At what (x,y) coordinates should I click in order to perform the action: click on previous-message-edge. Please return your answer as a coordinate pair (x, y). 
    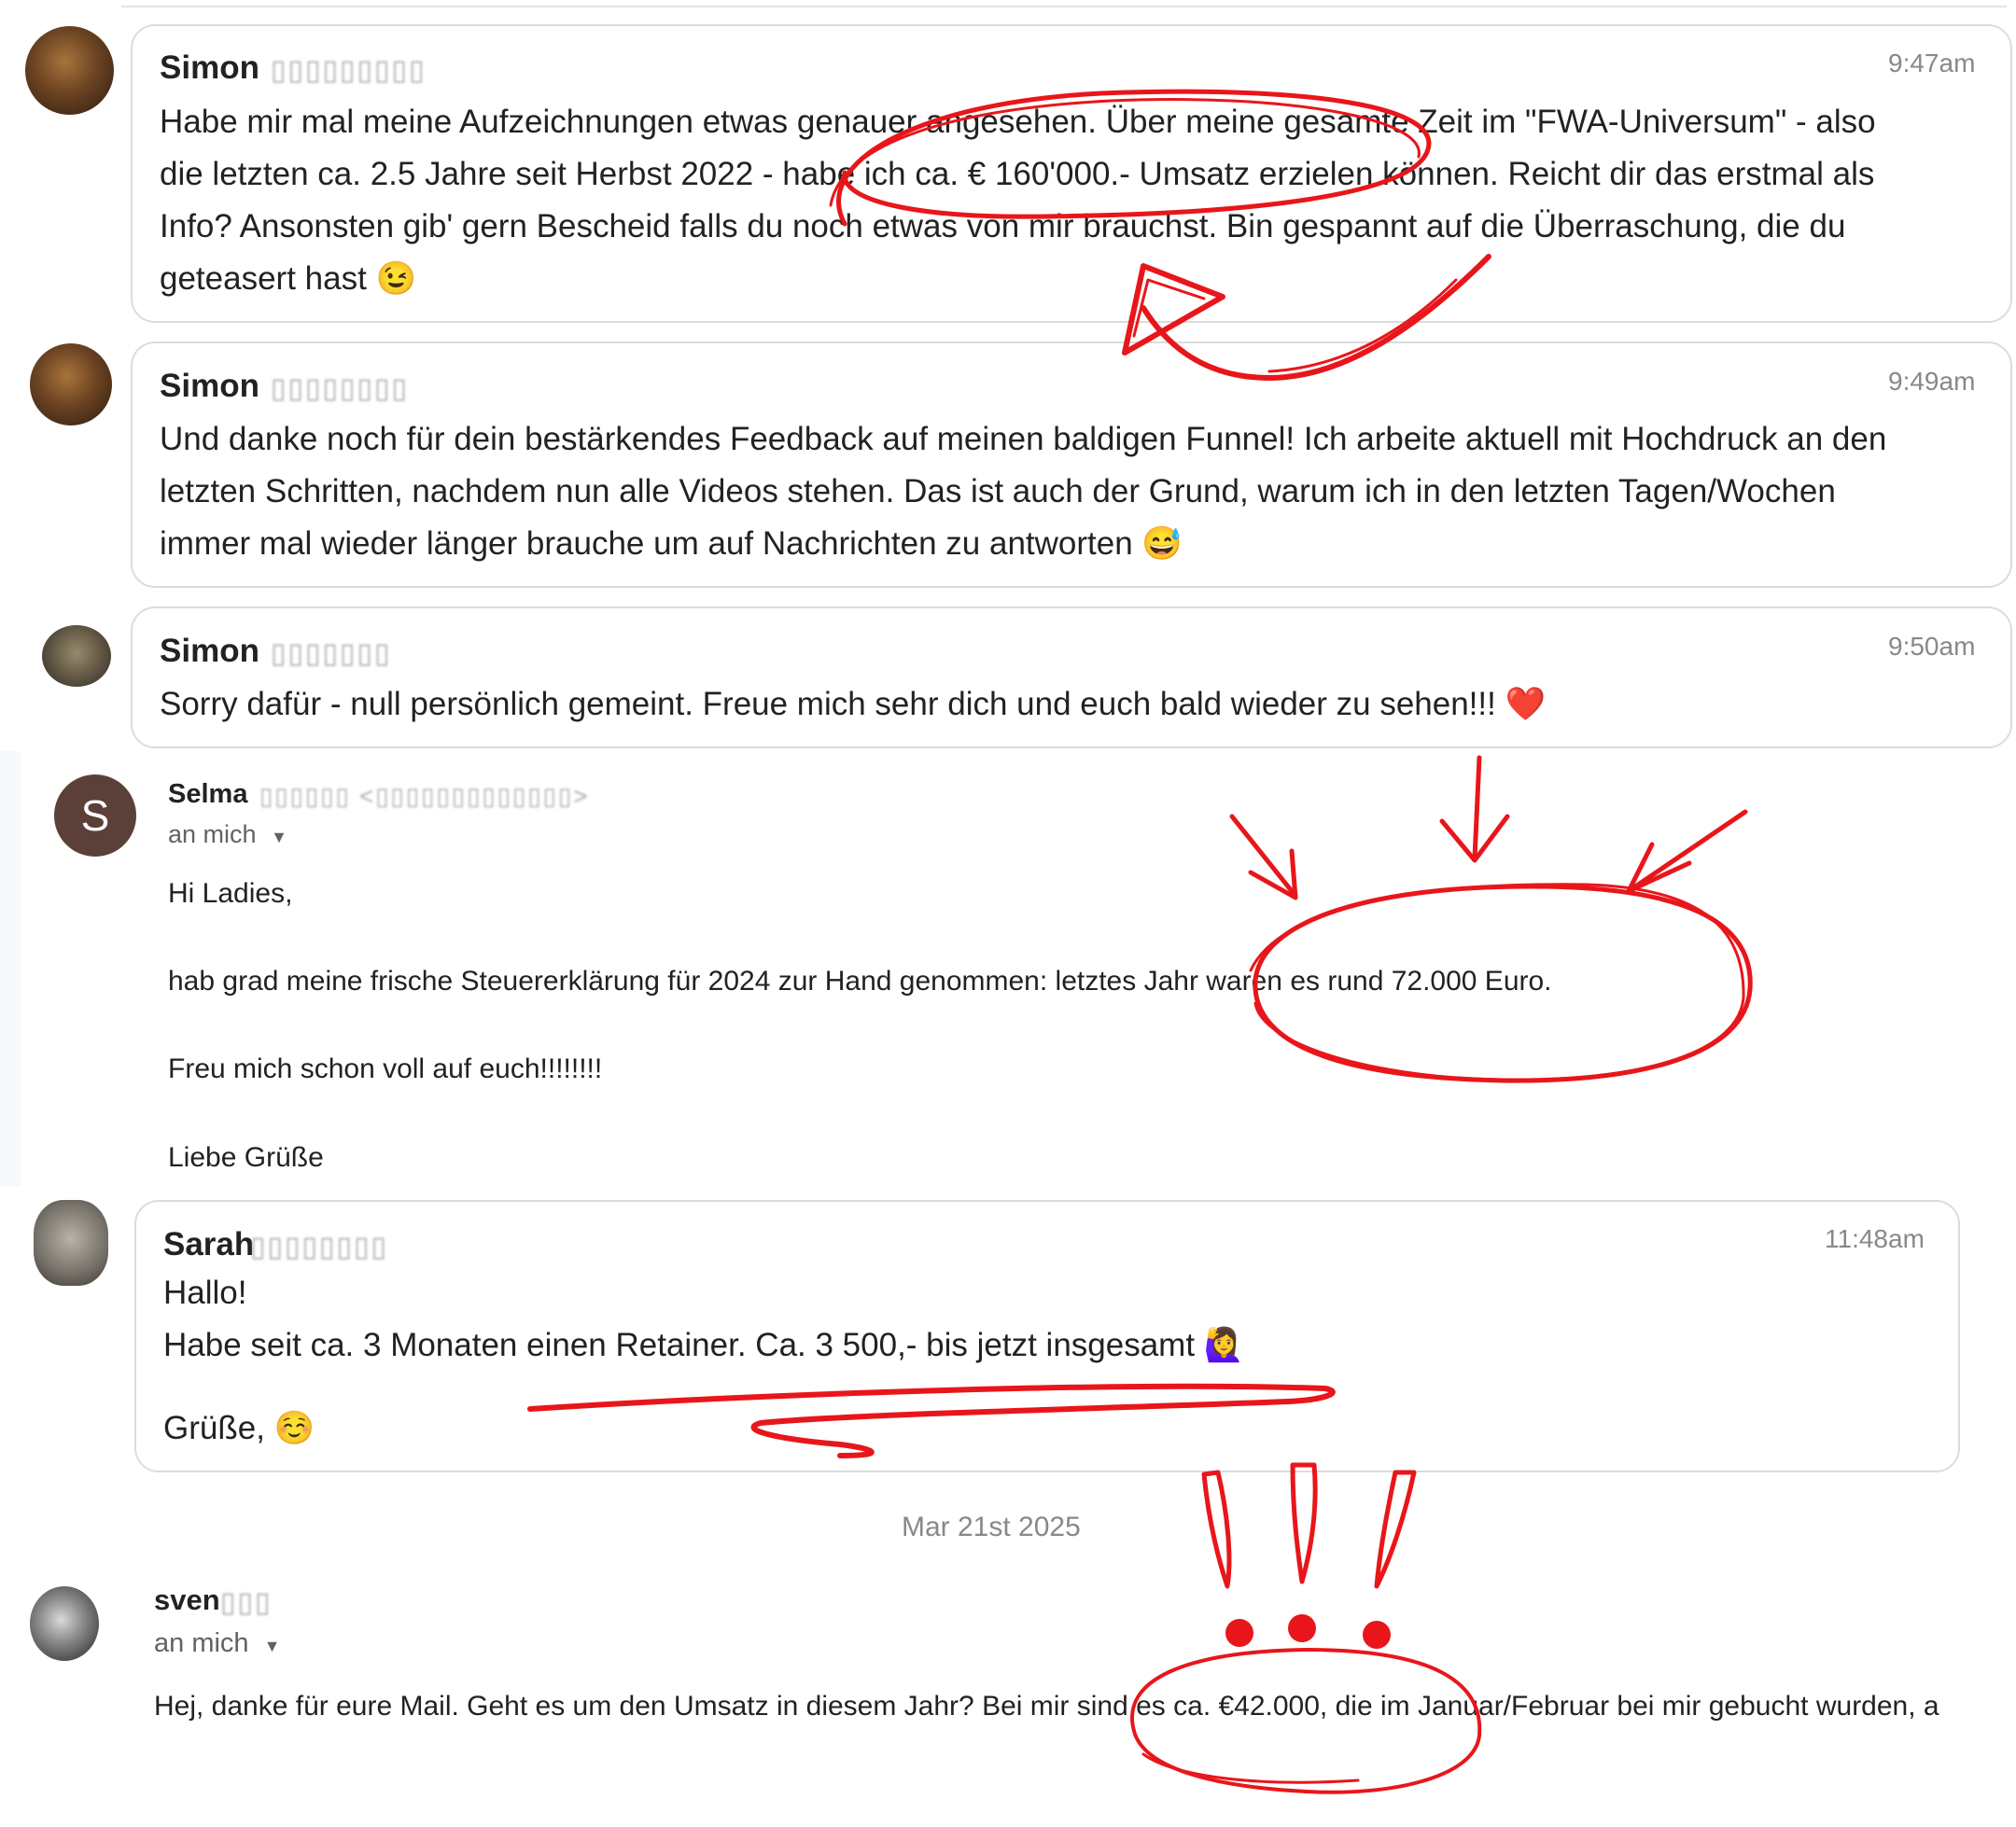
    Looking at the image, I should click on (1064, 3).